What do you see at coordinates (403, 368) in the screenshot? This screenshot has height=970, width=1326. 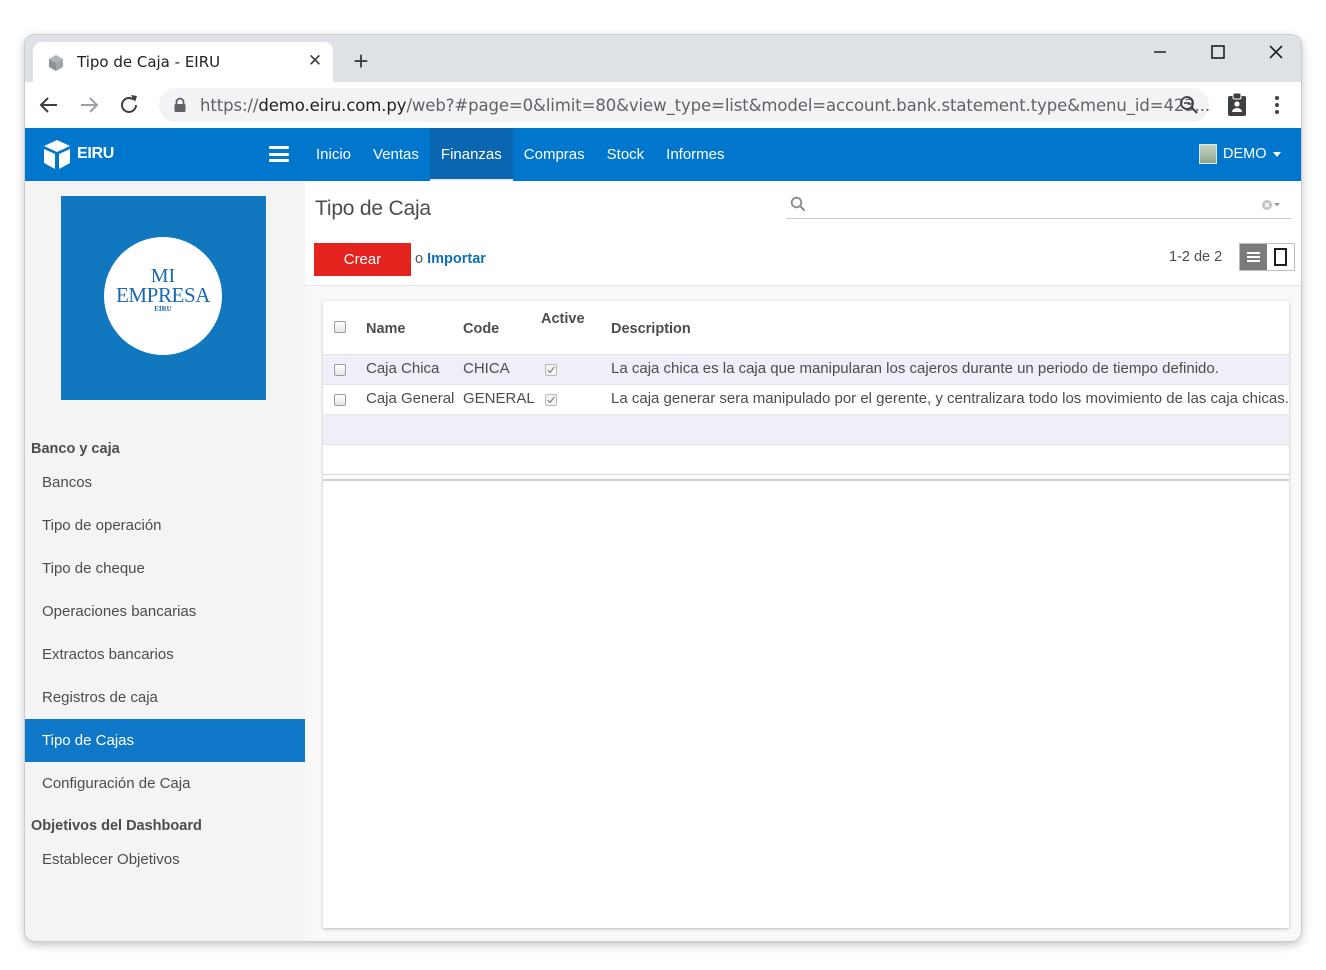 I see `cell-name: Caja Chica` at bounding box center [403, 368].